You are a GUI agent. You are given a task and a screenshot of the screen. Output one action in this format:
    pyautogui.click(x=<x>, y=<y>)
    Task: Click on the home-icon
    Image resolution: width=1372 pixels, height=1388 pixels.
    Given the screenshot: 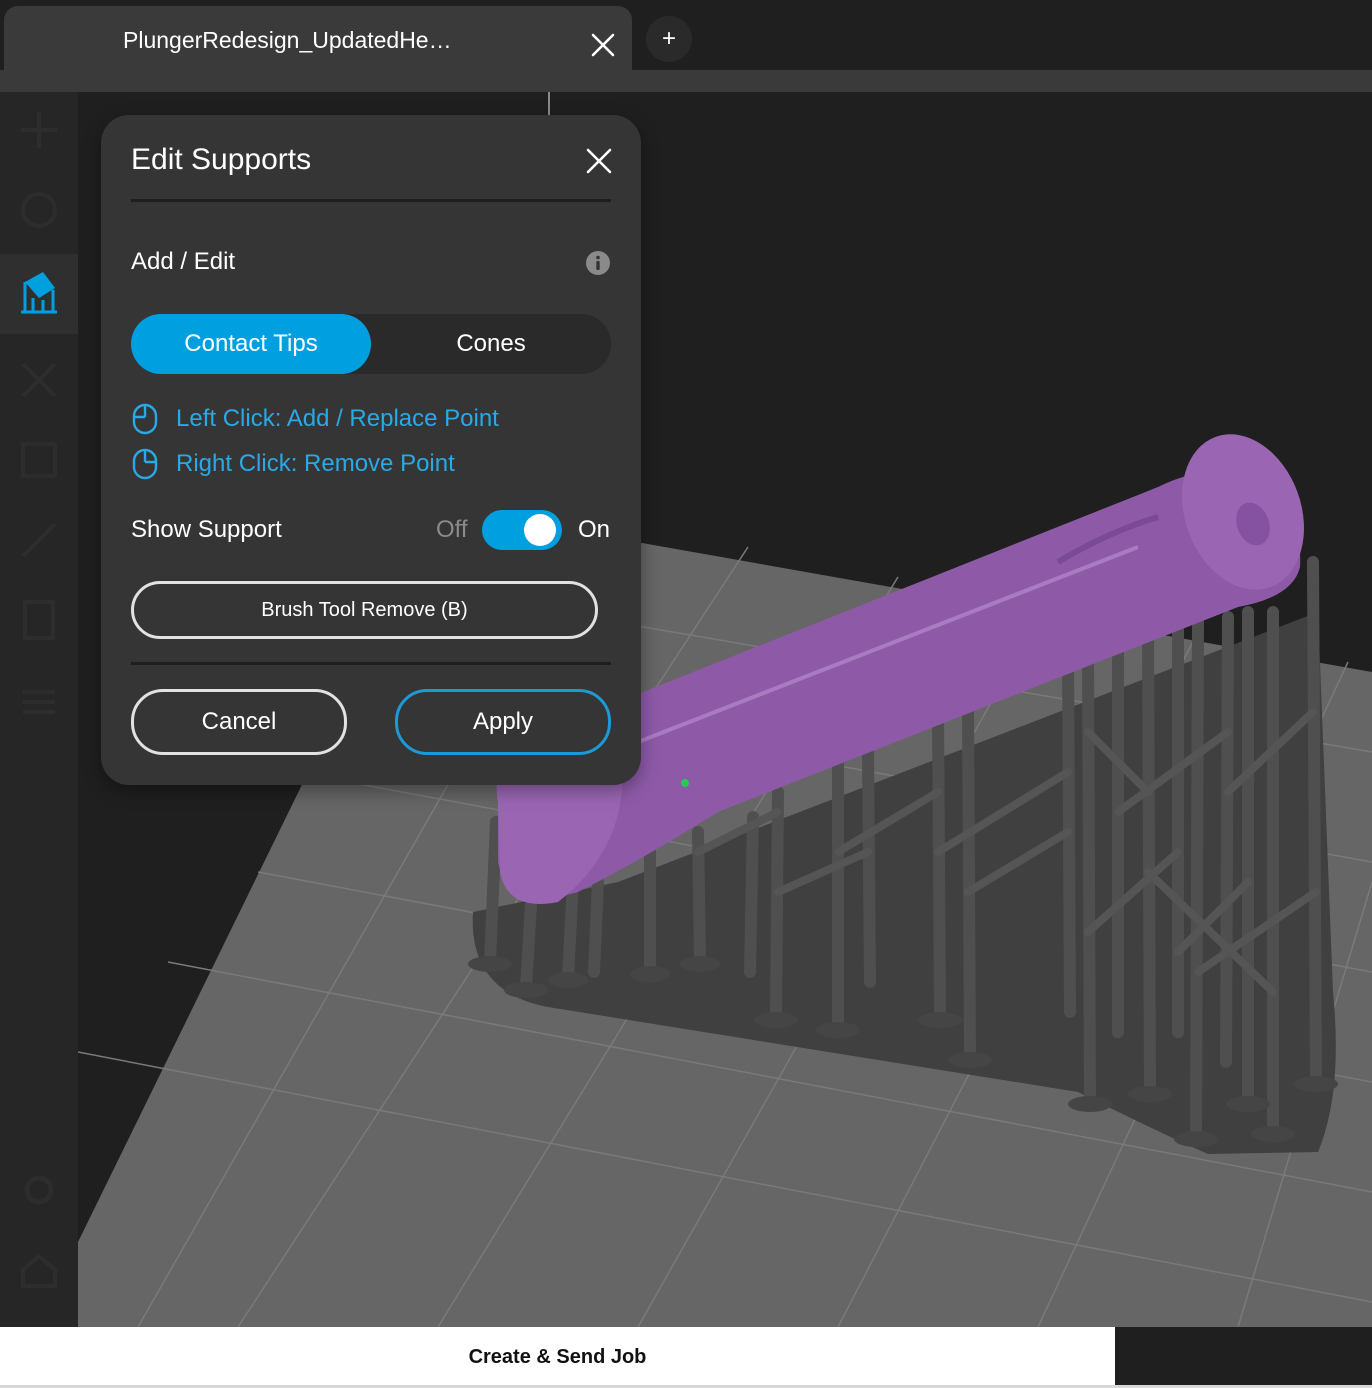 What is the action you would take?
    pyautogui.click(x=39, y=1270)
    